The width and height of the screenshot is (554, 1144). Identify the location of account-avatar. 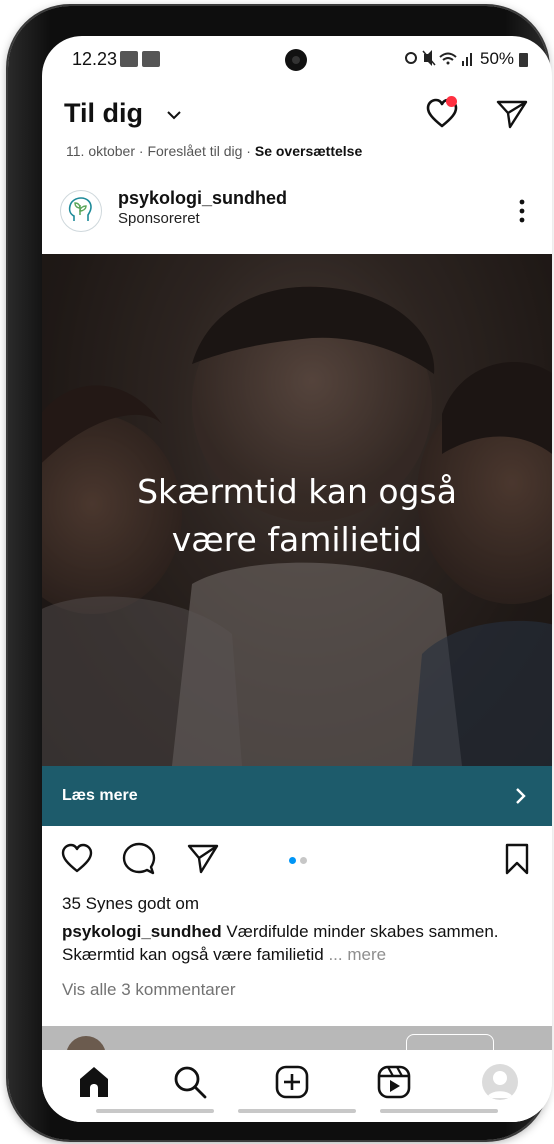
(81, 211).